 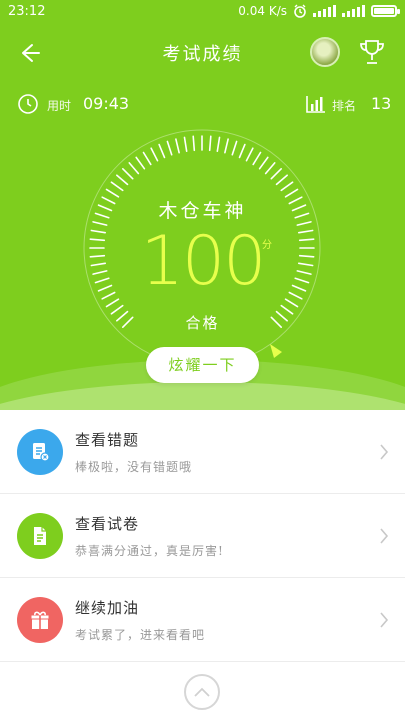 What do you see at coordinates (40, 620) in the screenshot?
I see `gift-icon` at bounding box center [40, 620].